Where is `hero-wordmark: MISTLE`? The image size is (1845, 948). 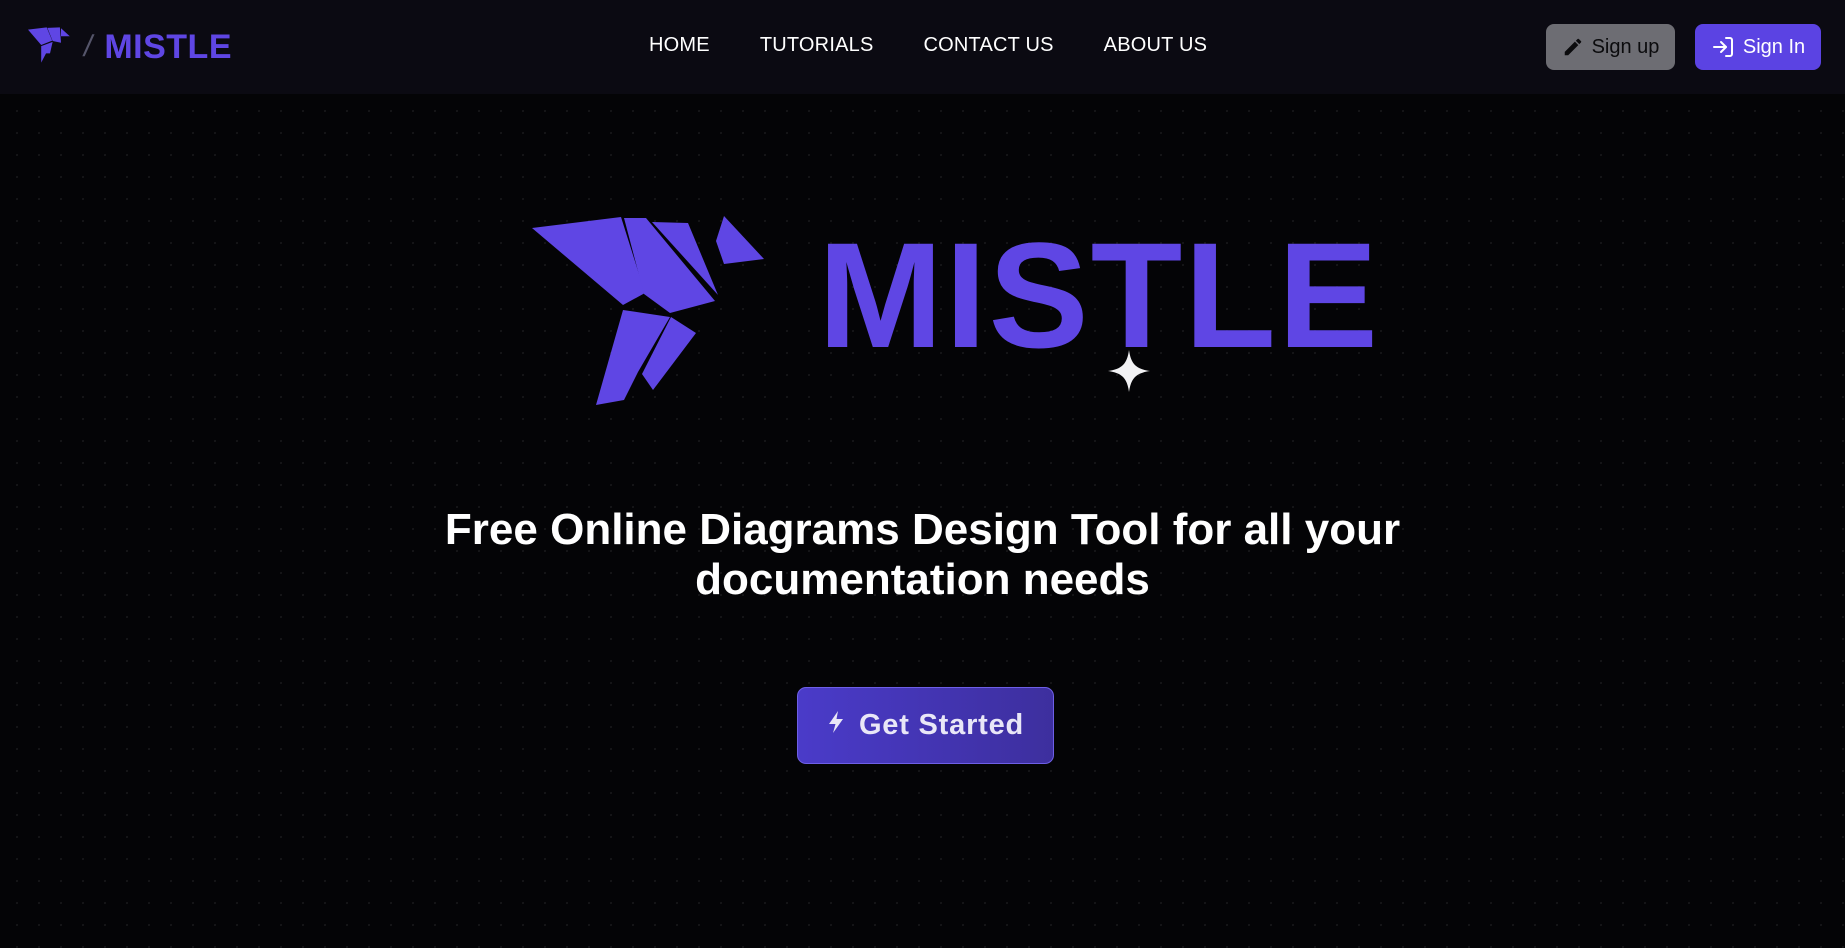
hero-wordmark: MISTLE is located at coordinates (1099, 295).